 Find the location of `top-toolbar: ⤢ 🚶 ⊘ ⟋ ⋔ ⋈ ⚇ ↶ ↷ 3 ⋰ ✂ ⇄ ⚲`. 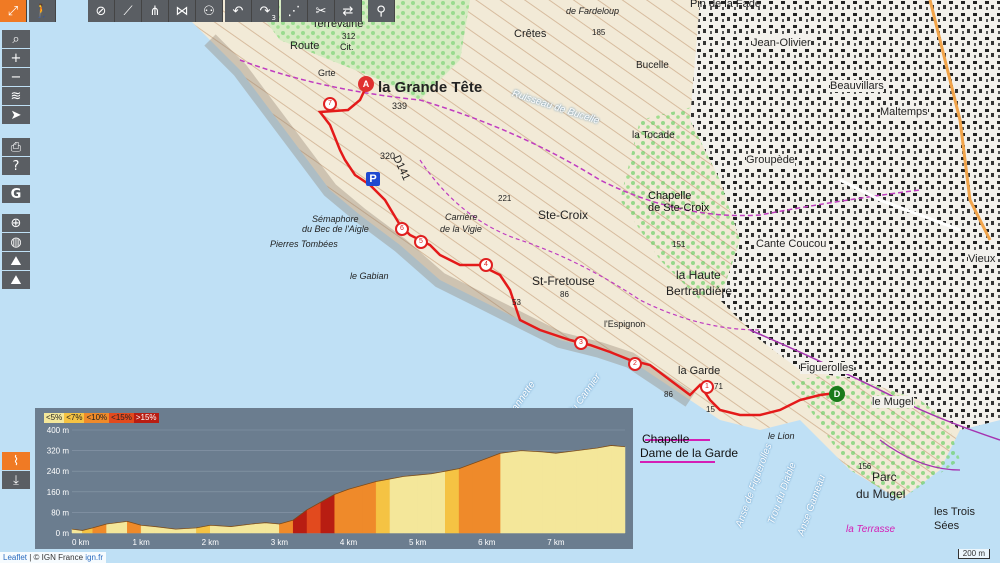

top-toolbar: ⤢ 🚶 ⊘ ⟋ ⋔ ⋈ ⚇ ↶ ↷ 3 ⋰ ✂ ⇄ ⚲ is located at coordinates (197, 11).